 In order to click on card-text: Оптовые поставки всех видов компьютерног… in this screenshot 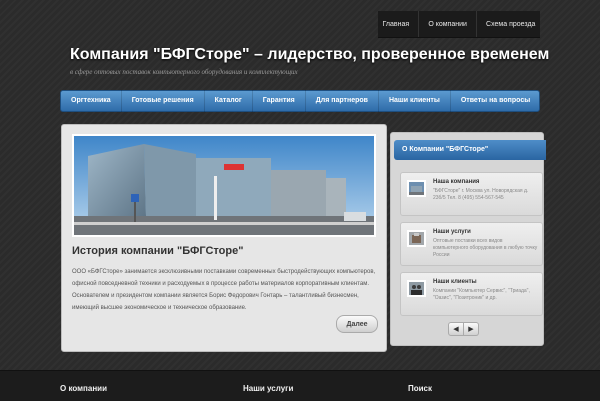, I will do `click(485, 248)`.